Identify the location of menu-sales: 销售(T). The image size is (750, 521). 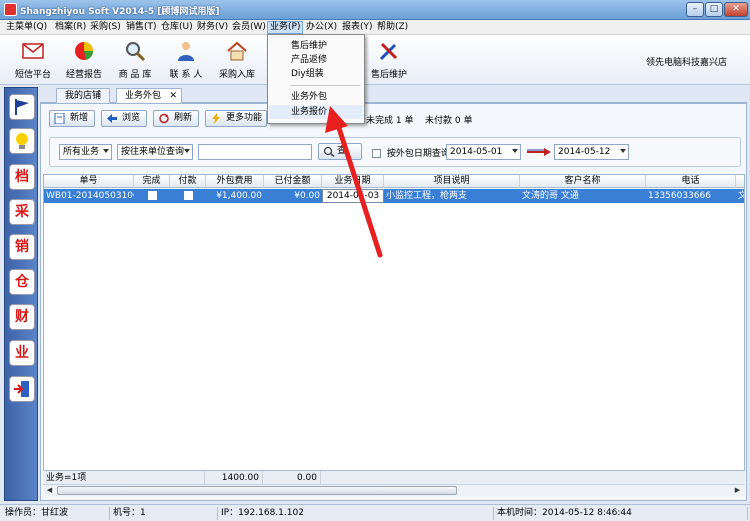
(141, 27).